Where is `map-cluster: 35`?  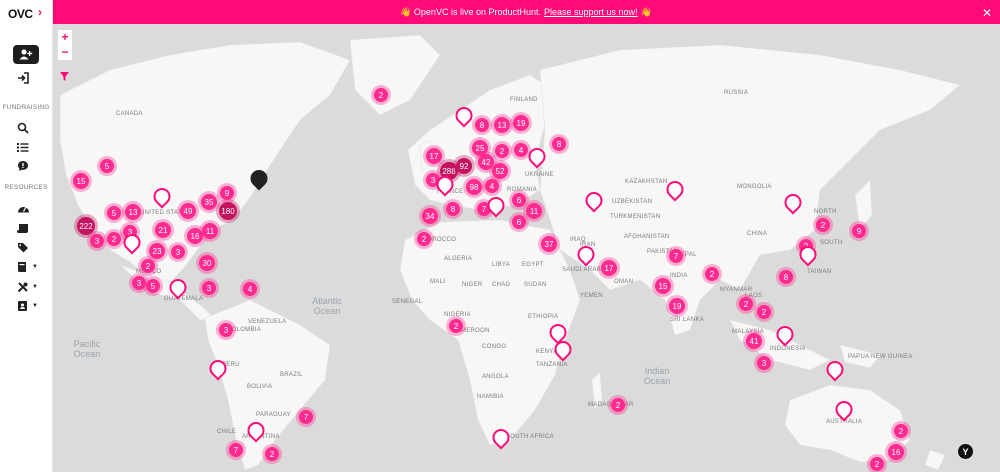 map-cluster: 35 is located at coordinates (209, 202).